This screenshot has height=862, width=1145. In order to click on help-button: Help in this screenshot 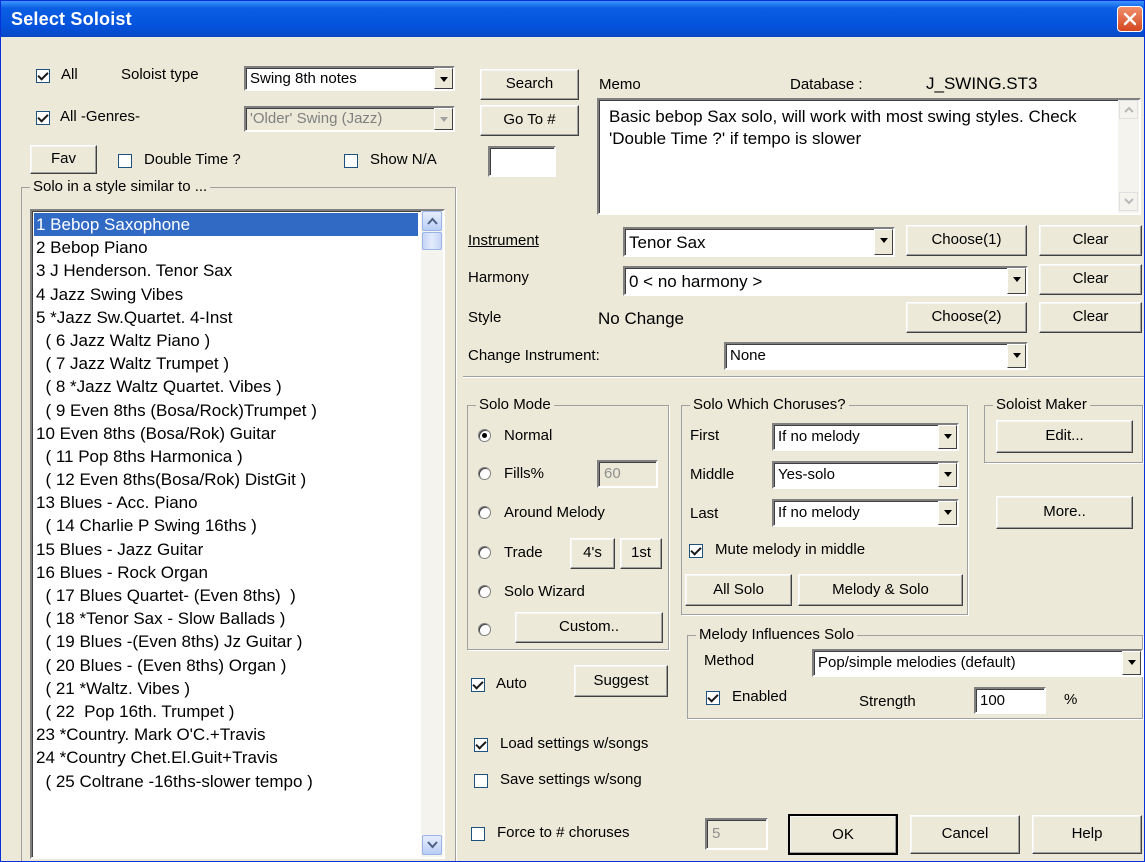, I will do `click(1087, 834)`.